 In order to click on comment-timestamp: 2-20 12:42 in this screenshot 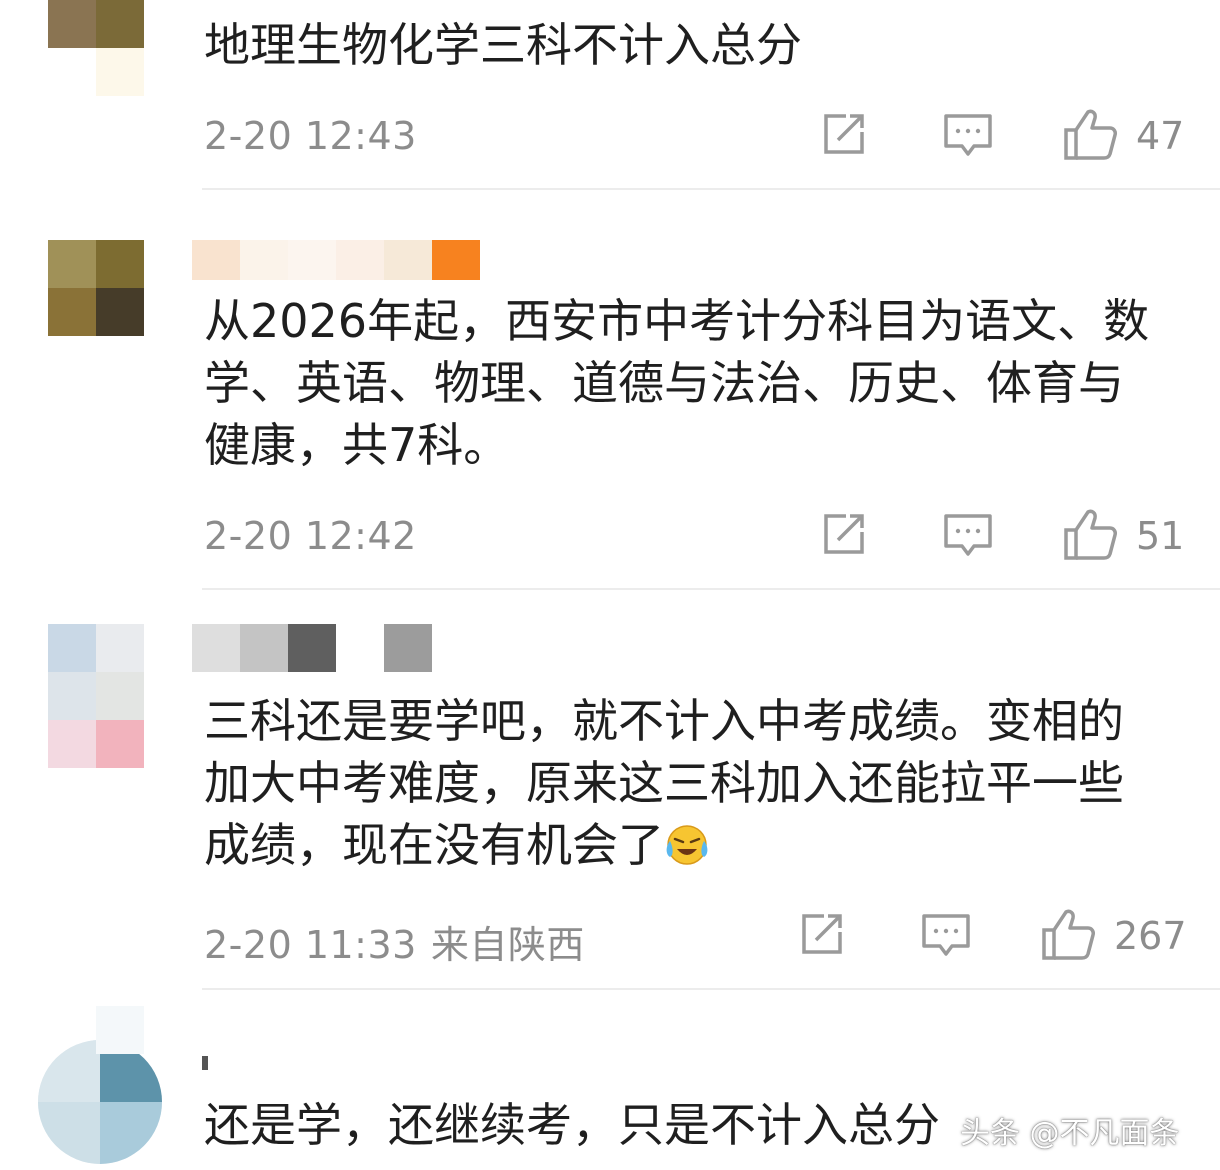, I will do `click(310, 536)`.